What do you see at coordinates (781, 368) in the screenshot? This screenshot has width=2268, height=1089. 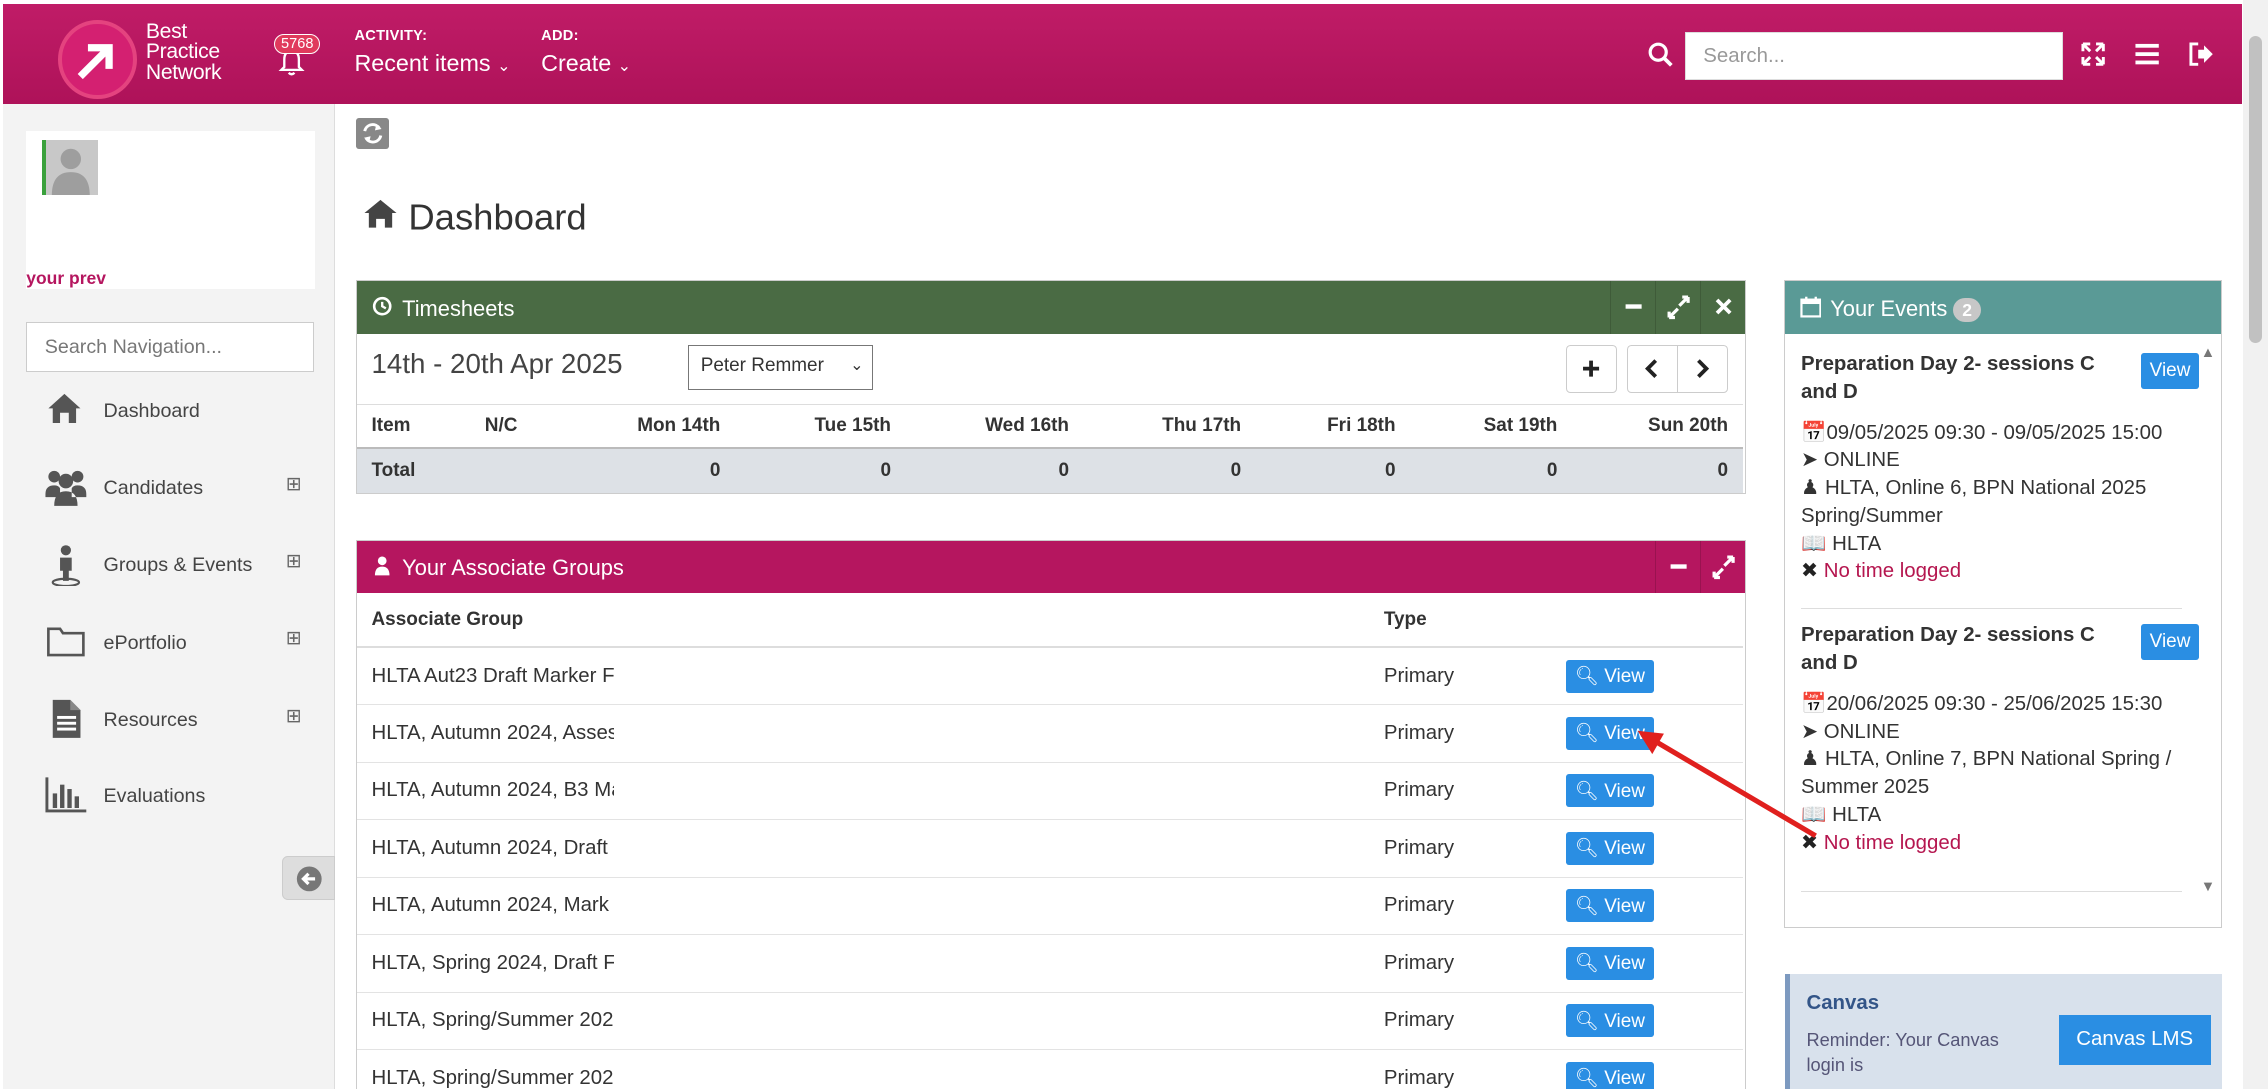 I see `person-select: Peter Remmer ⌄` at bounding box center [781, 368].